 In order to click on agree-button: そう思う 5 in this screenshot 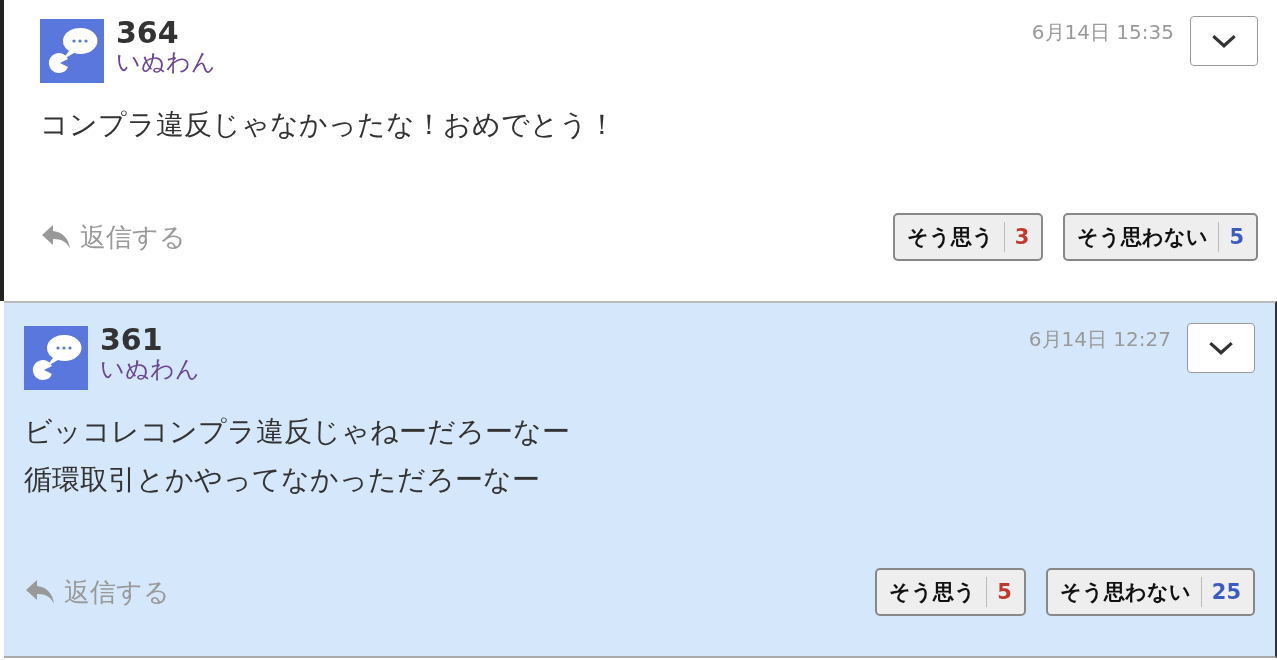, I will do `click(950, 592)`.